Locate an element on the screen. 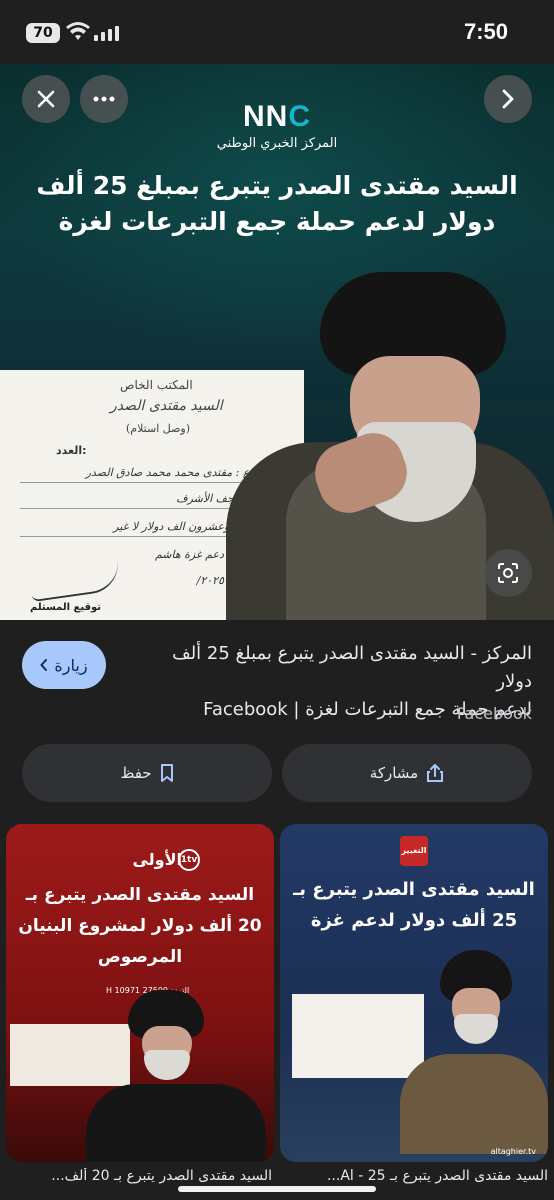  doc-header-receipt: (وصل استلام) is located at coordinates (158, 428).